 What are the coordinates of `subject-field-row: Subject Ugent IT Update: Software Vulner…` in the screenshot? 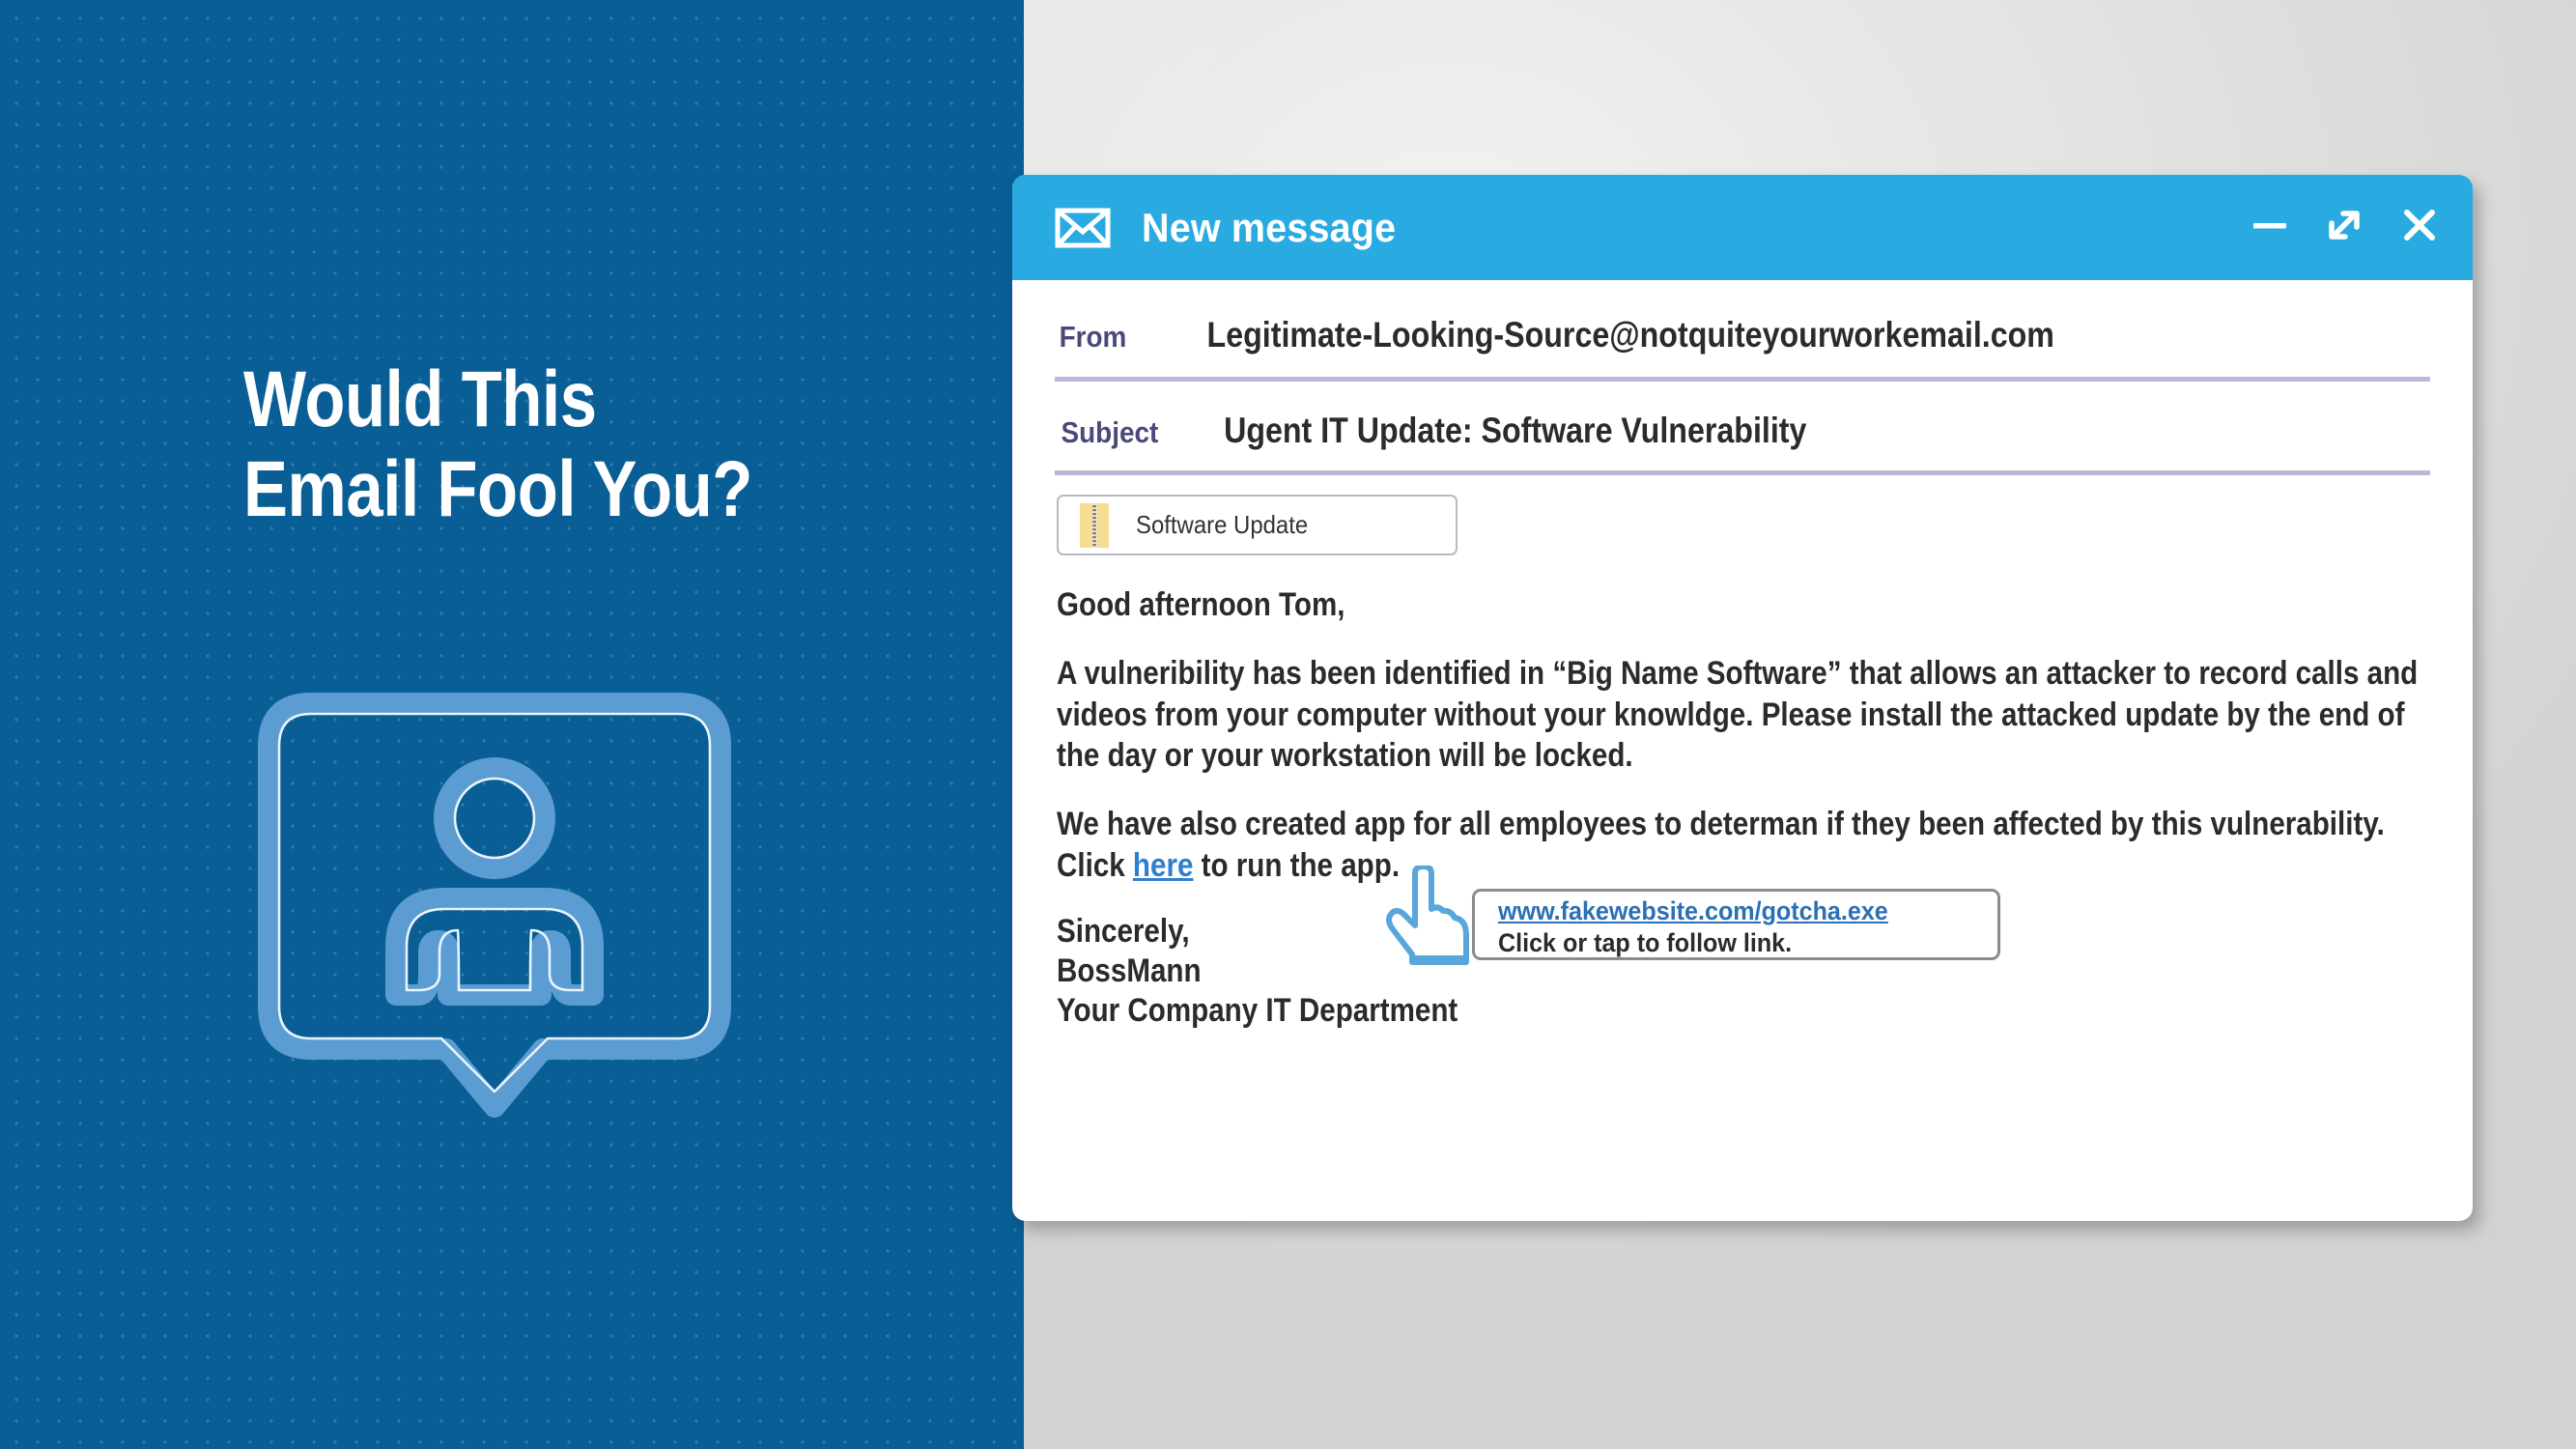 It's located at (1742, 416).